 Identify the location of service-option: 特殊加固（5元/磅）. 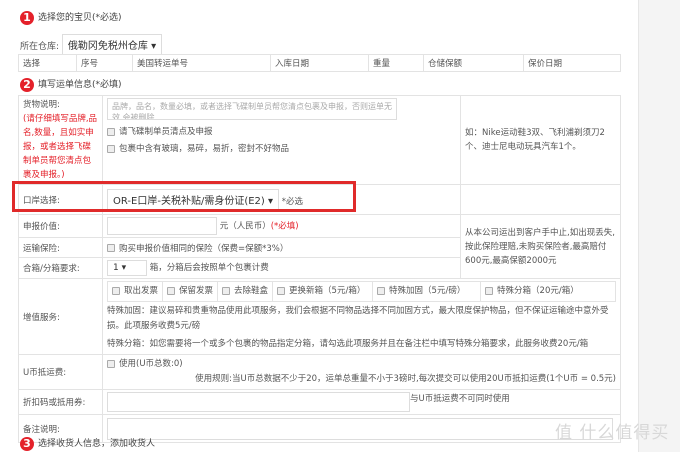
(427, 291).